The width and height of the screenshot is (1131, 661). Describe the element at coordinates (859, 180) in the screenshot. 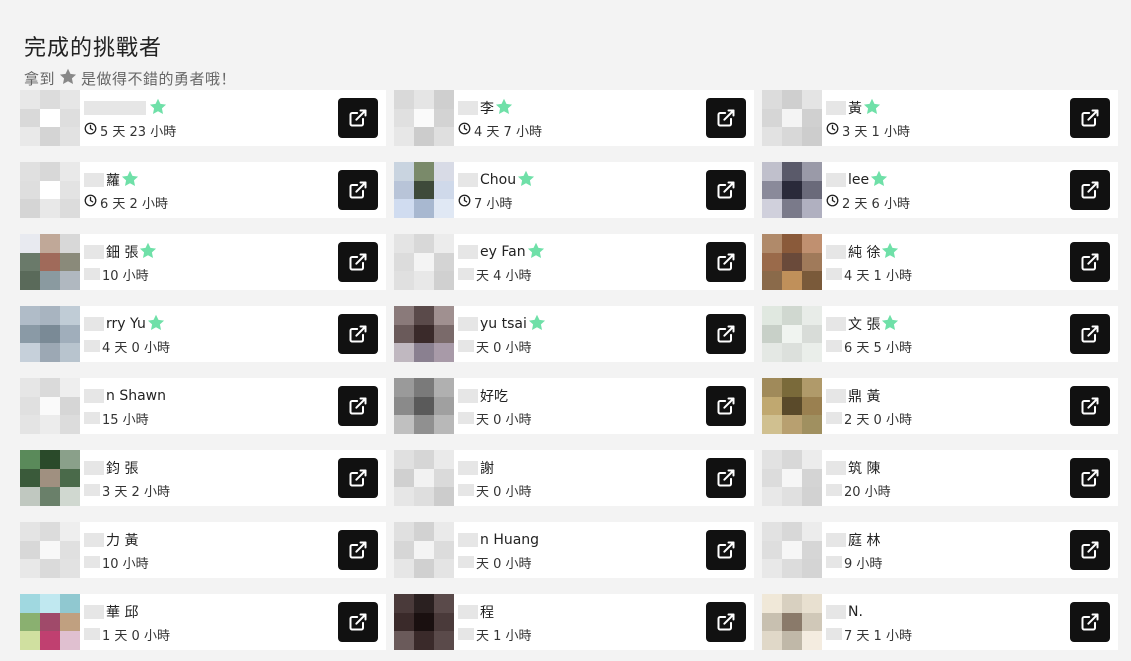

I see `challenger-name: lee` at that location.